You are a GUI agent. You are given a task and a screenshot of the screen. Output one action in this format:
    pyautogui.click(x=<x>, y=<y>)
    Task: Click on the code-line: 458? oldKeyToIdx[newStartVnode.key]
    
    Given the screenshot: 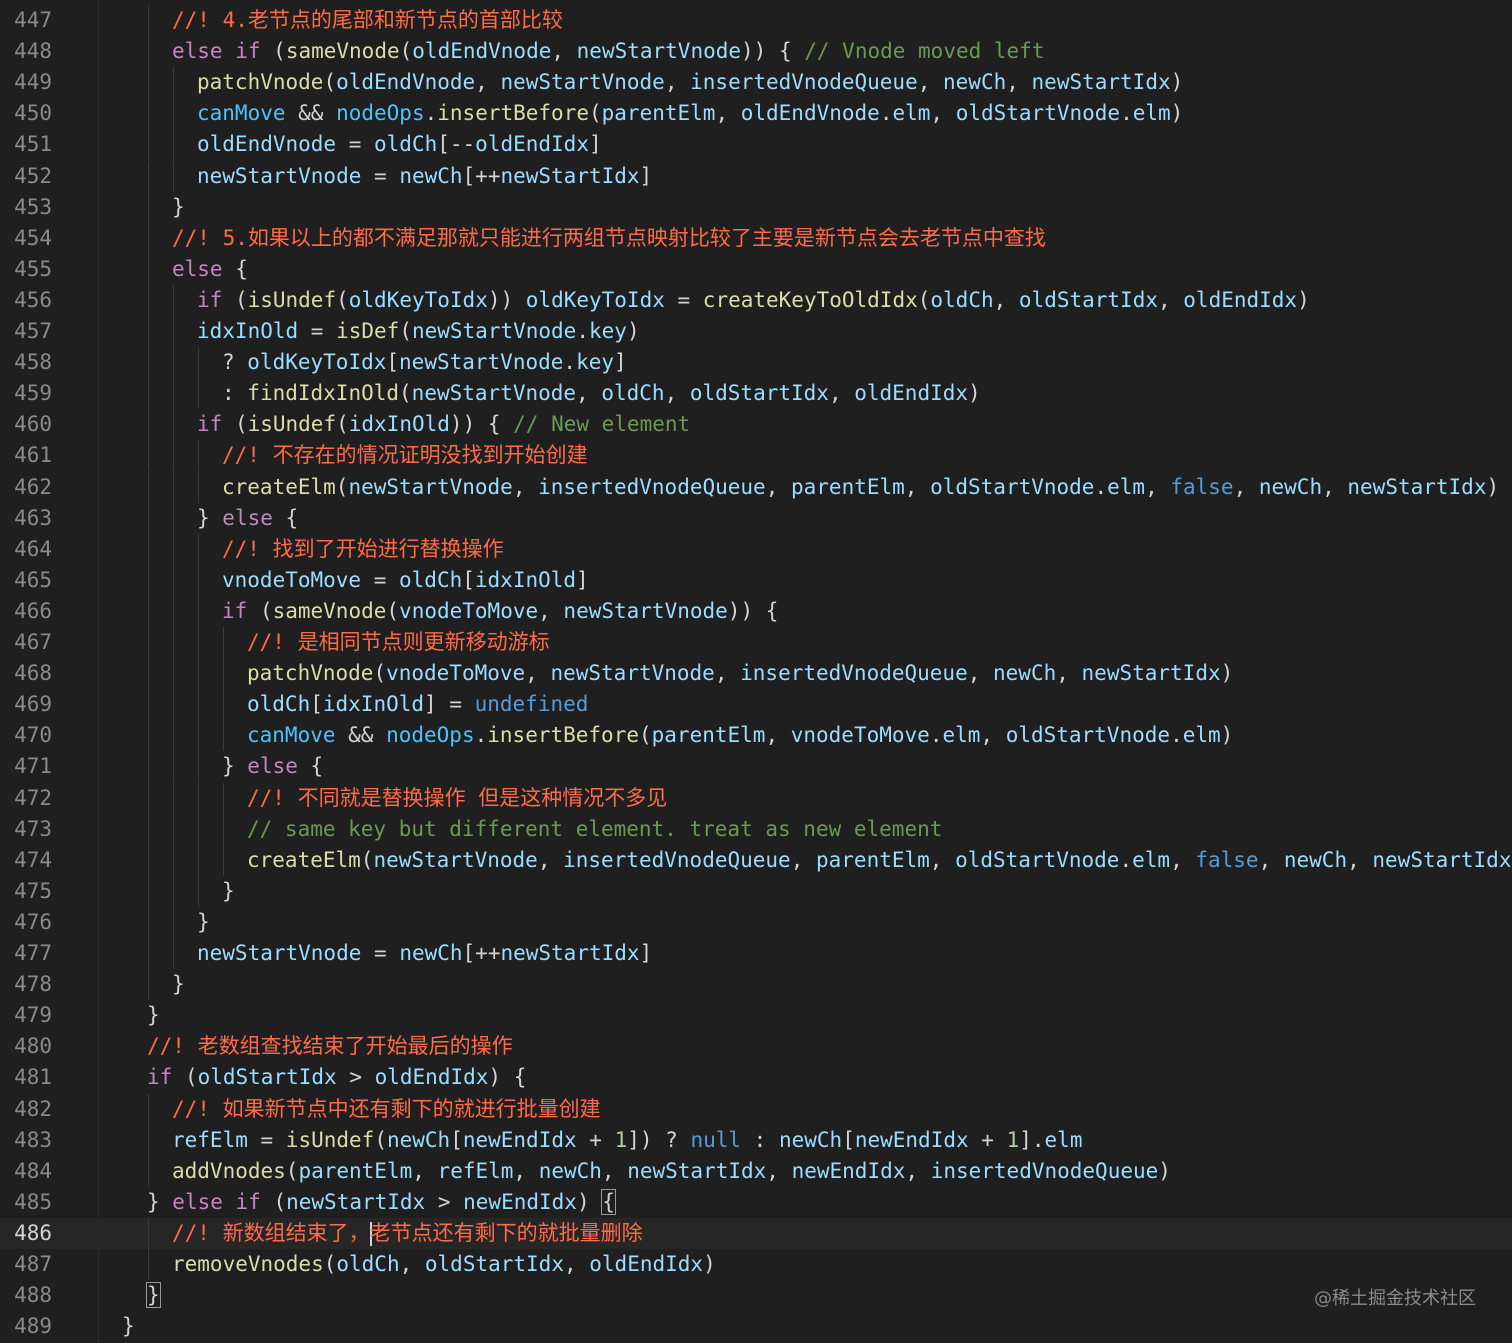 What is the action you would take?
    pyautogui.click(x=756, y=363)
    